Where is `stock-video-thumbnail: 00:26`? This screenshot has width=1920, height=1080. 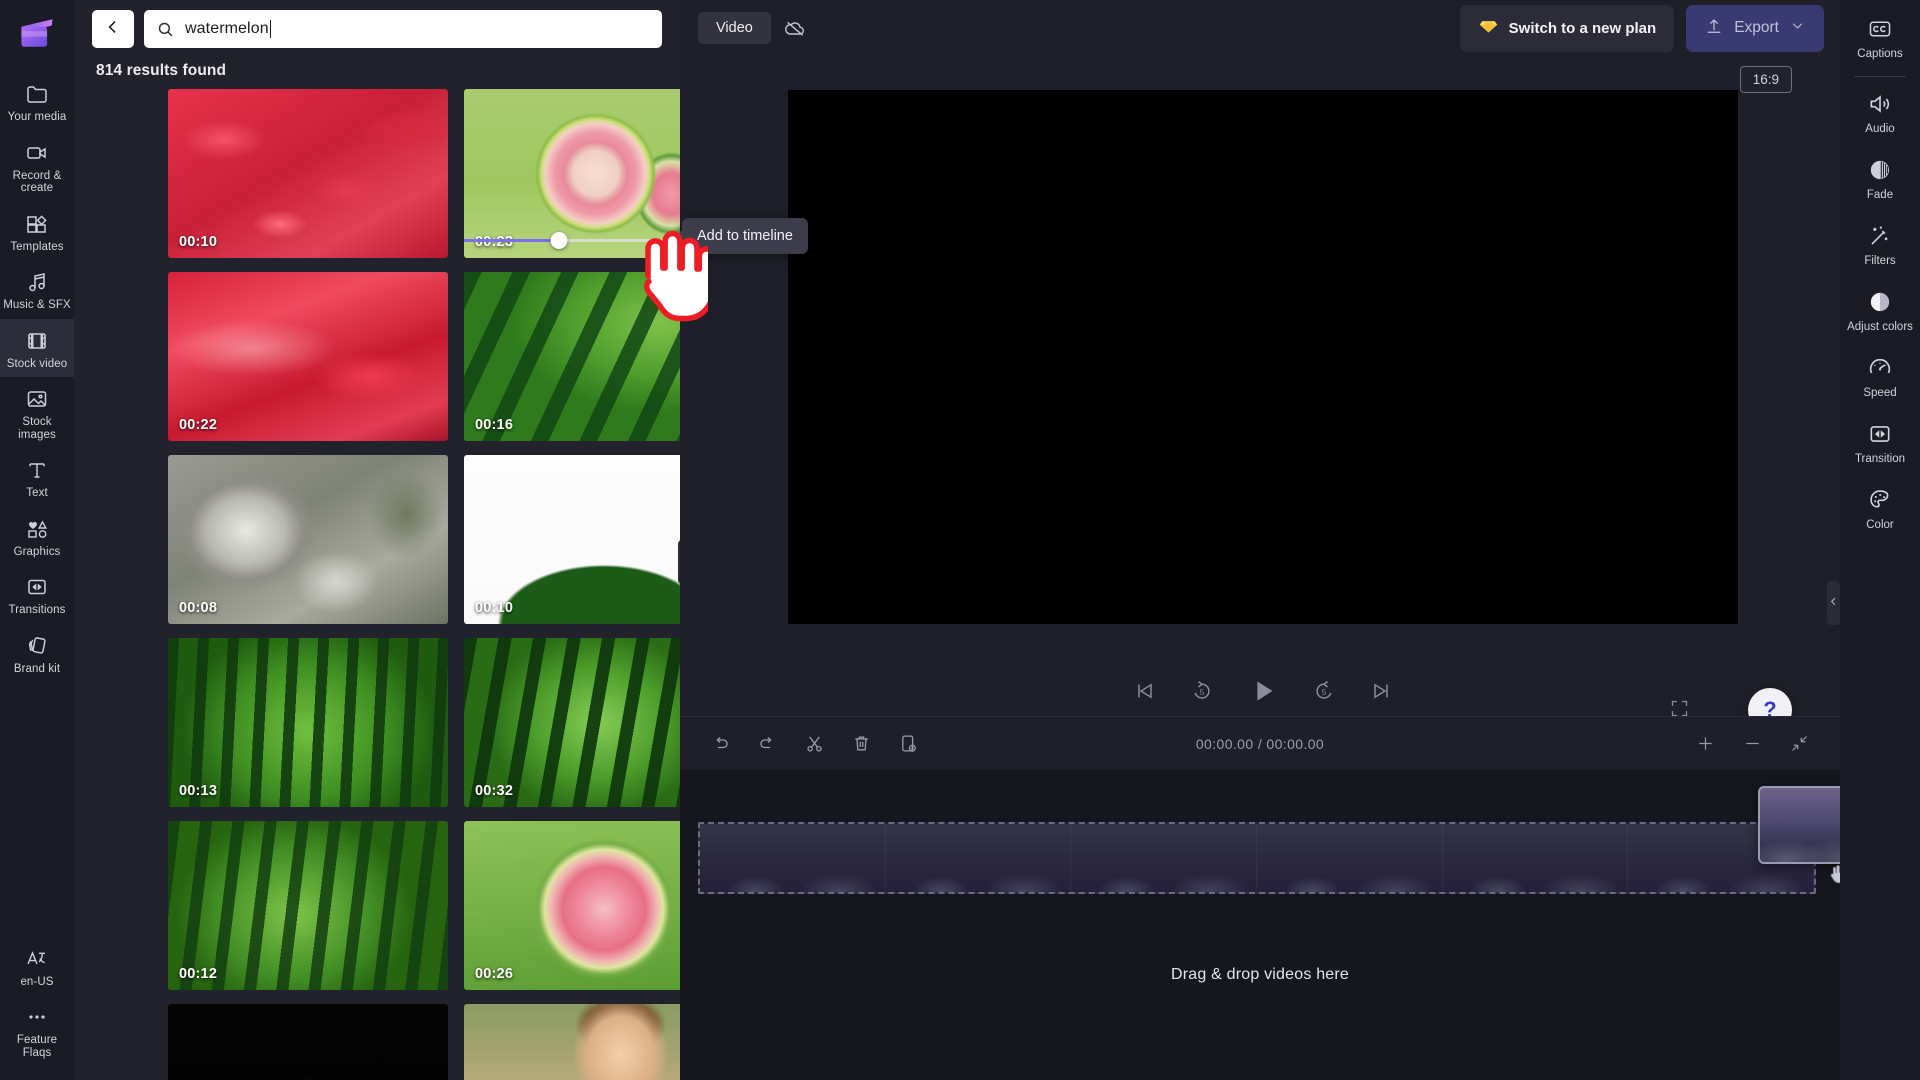
stock-video-thumbnail: 00:26 is located at coordinates (572, 905).